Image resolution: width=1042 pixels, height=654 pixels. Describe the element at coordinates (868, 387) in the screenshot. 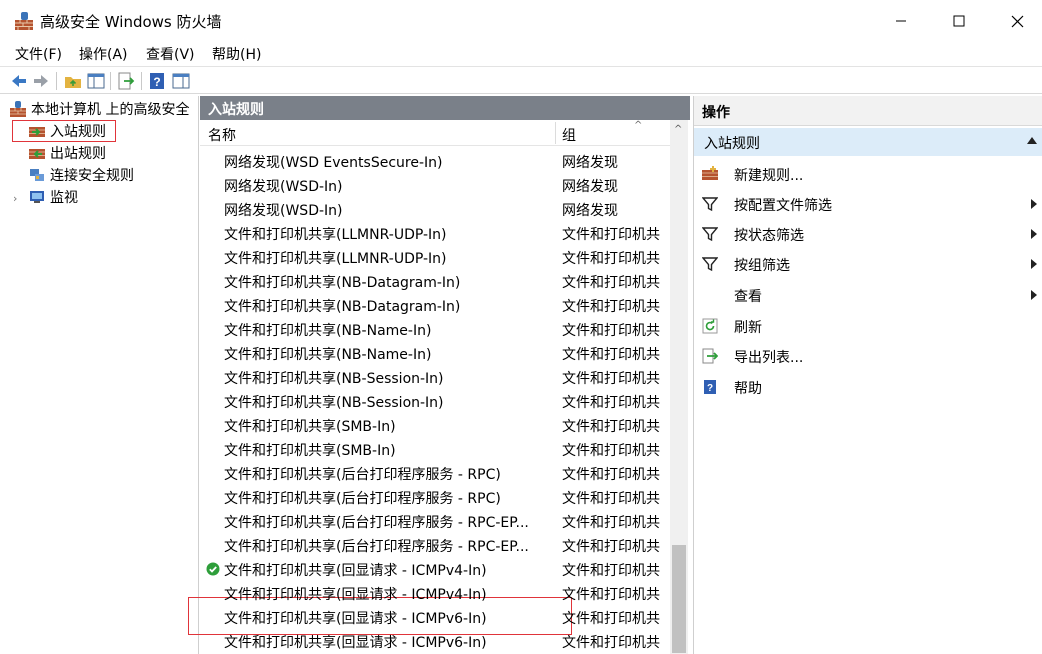

I see `action-item: ? 帮助` at that location.